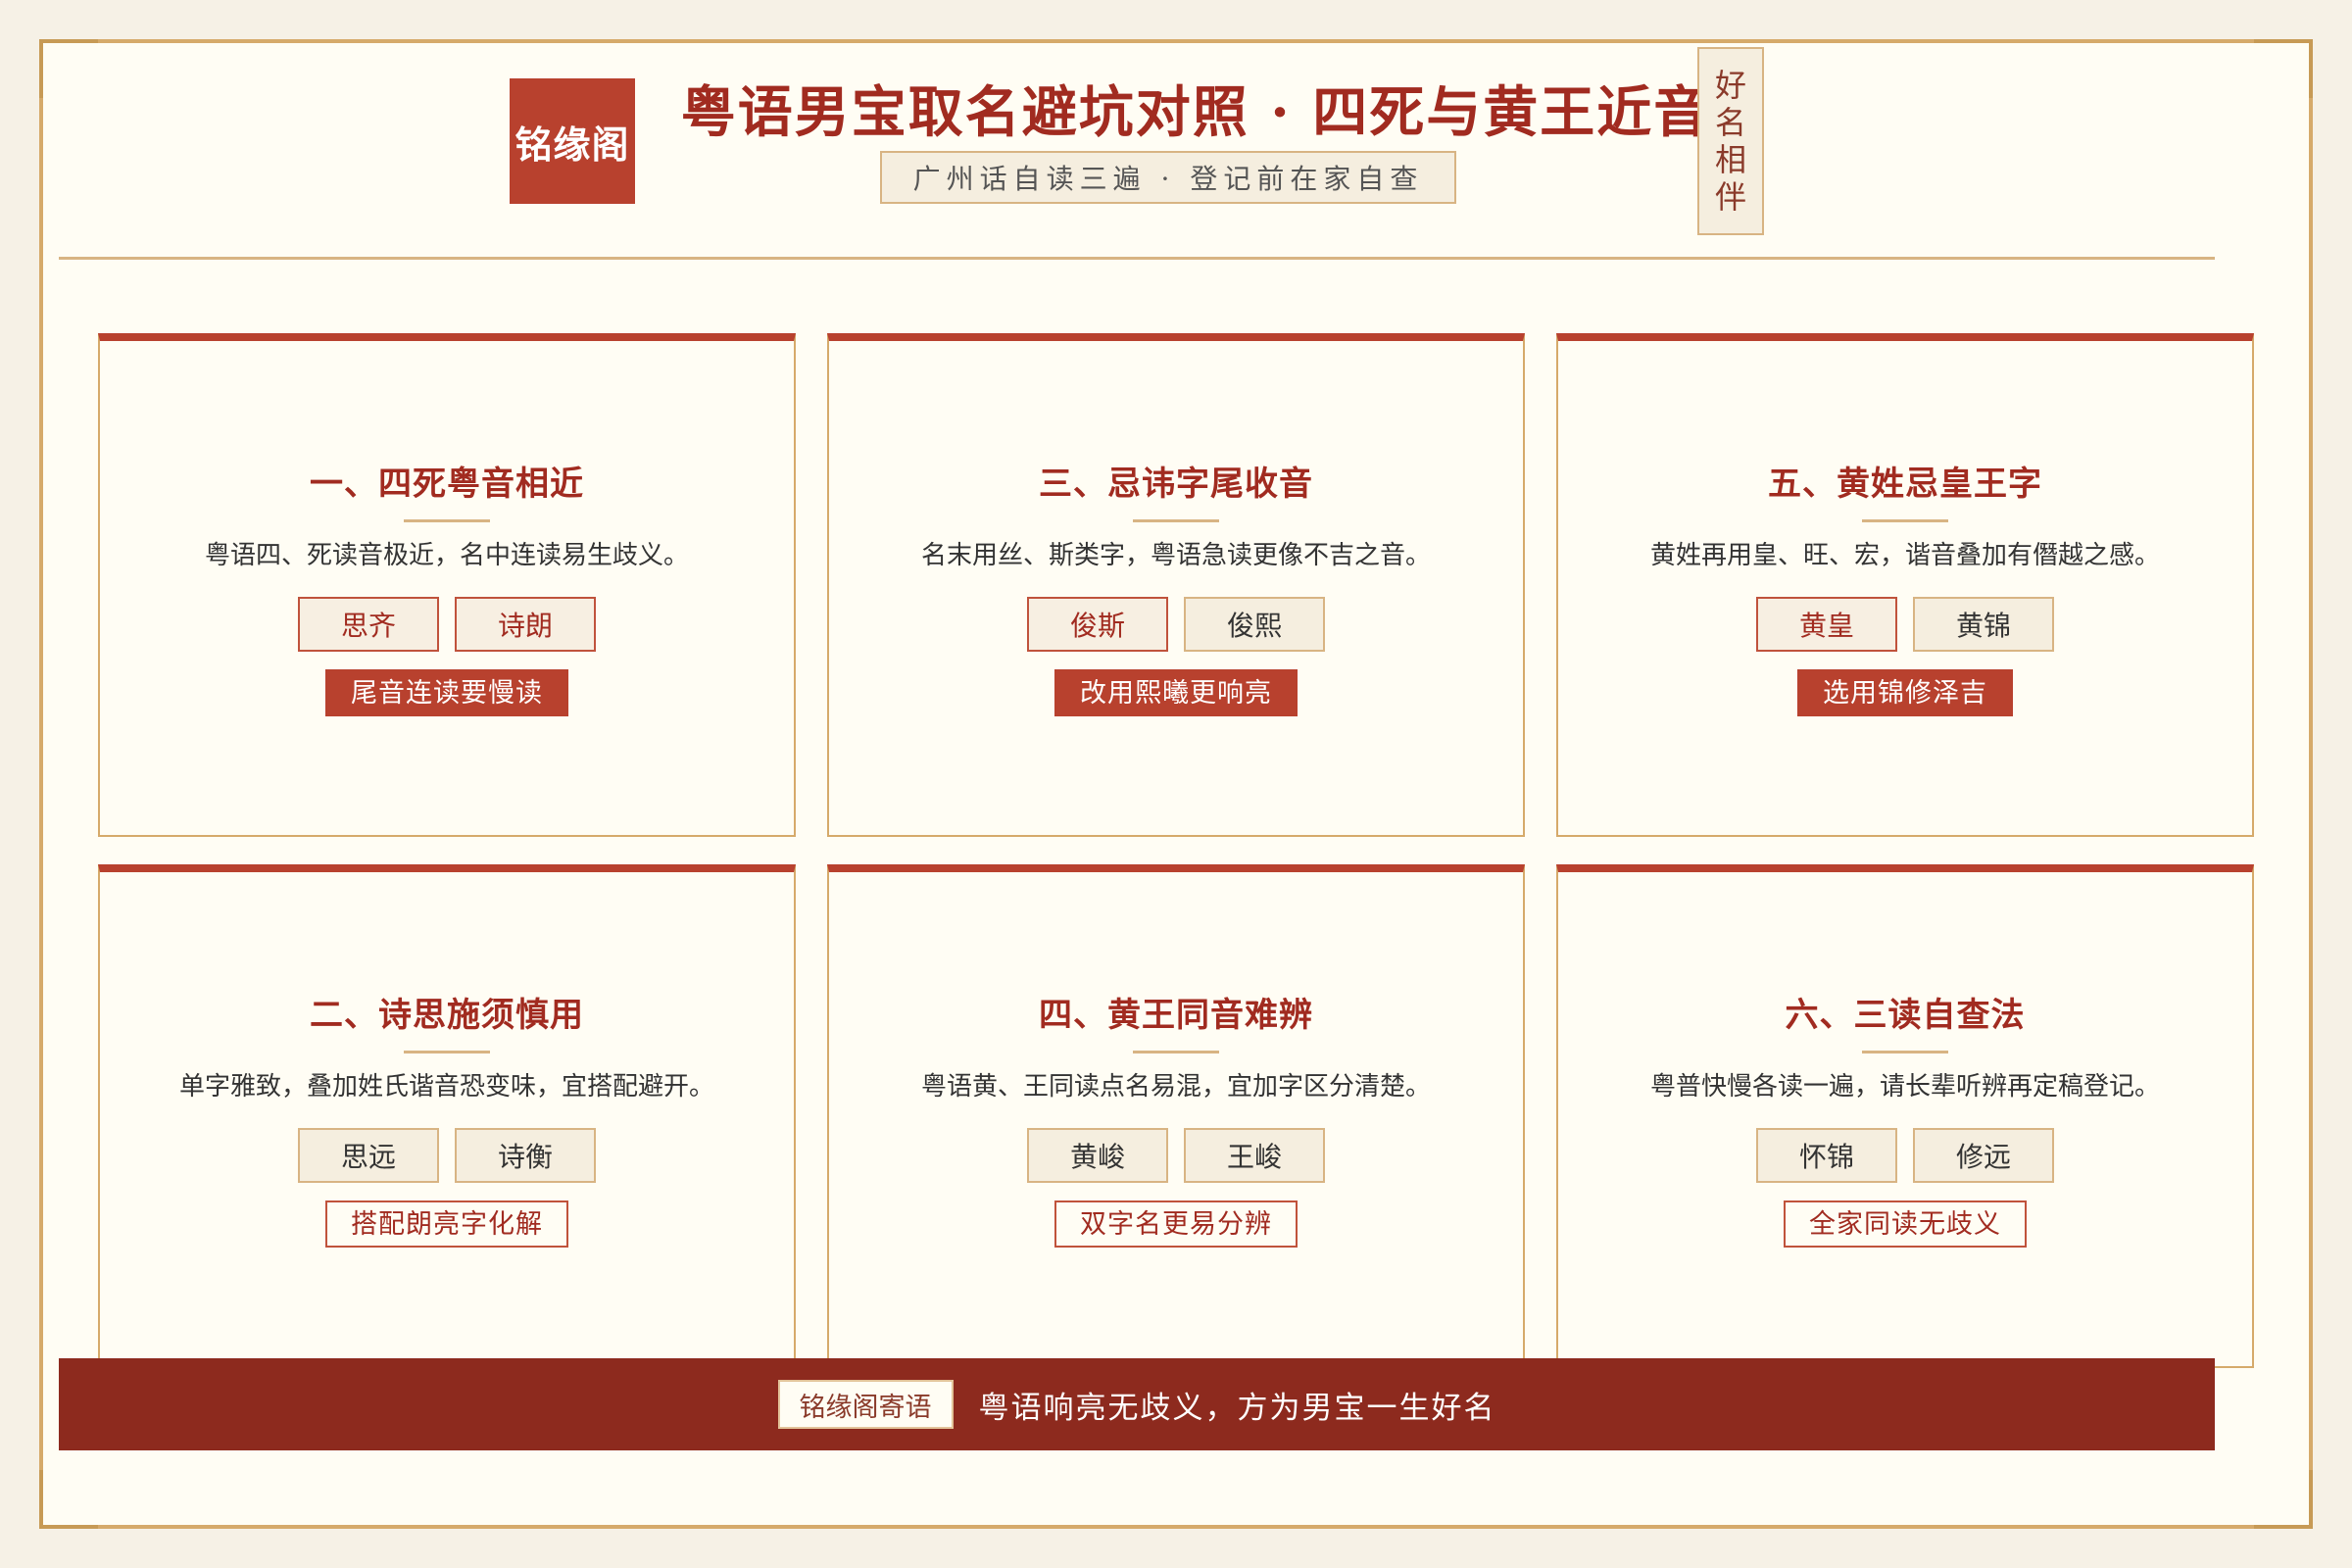 The width and height of the screenshot is (2352, 1568). I want to click on tip-note: 改用熙曦更响亮, so click(1176, 692).